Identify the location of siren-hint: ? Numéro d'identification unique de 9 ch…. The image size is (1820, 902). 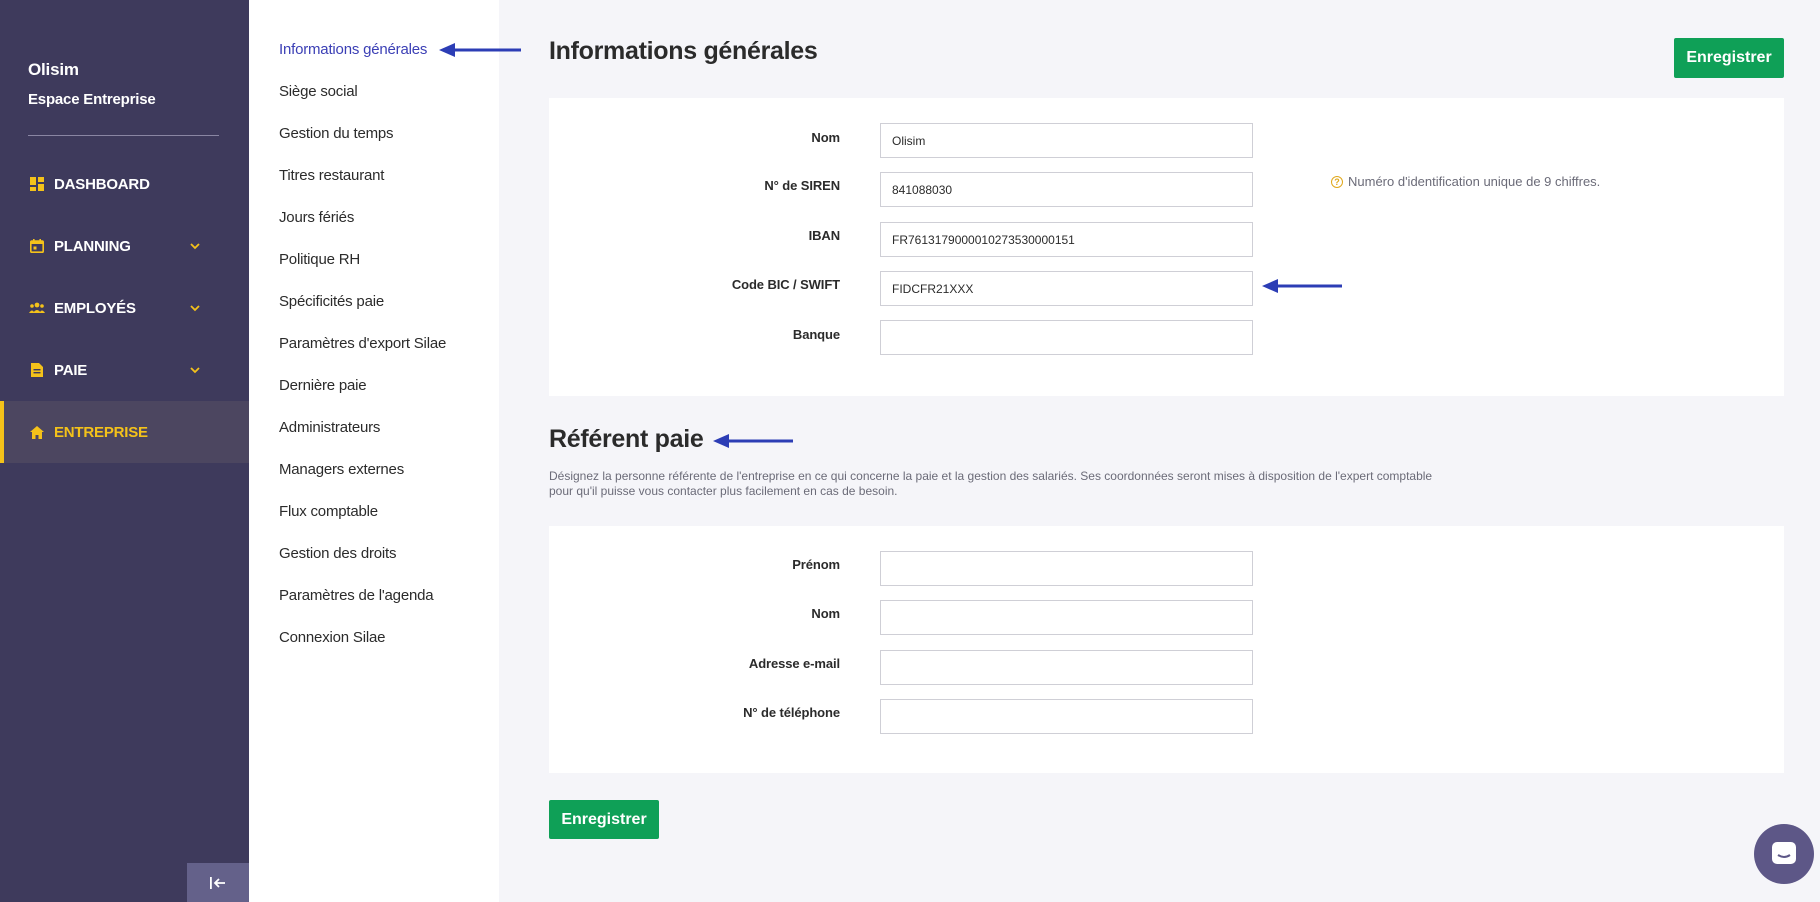
(1465, 181).